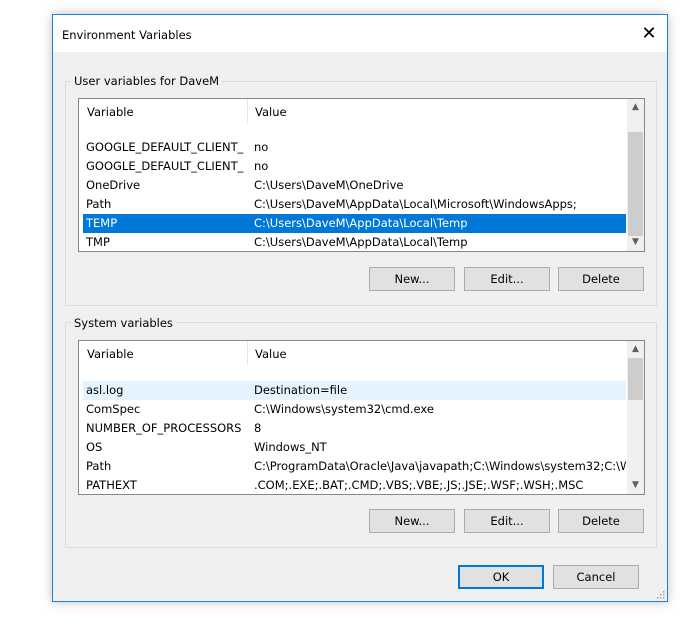 This screenshot has width=693, height=624. I want to click on list-row: TMP C:\Users\DaveM\AppData\Local\Temp, so click(354, 242).